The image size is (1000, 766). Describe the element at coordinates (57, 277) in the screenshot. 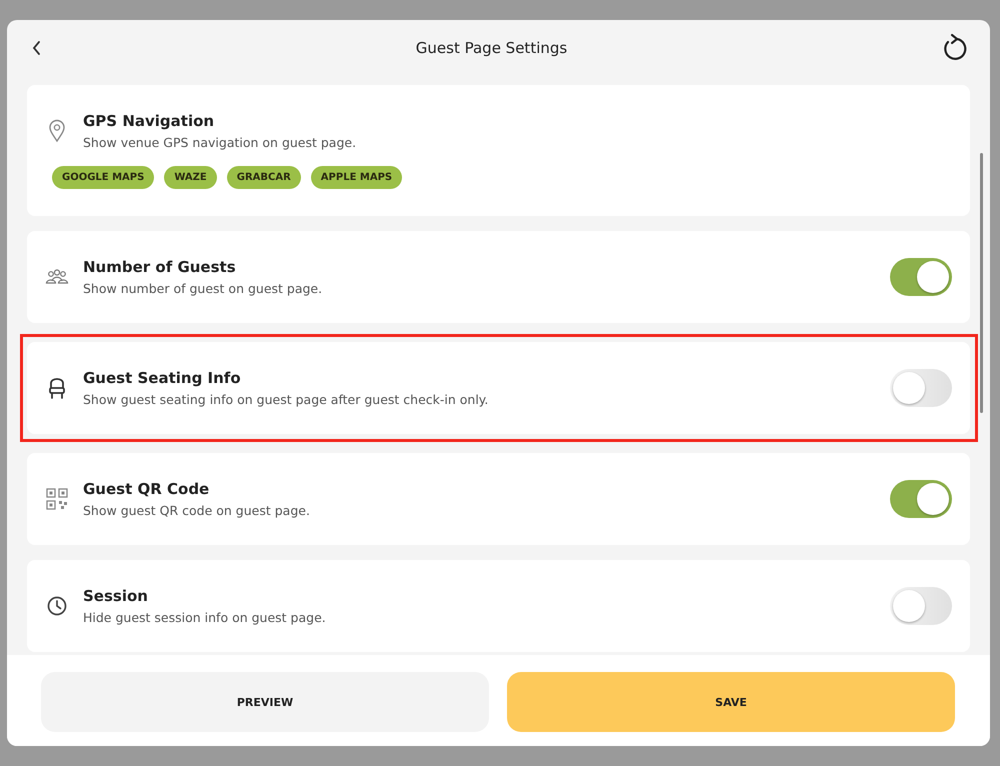

I see `people-icon` at that location.